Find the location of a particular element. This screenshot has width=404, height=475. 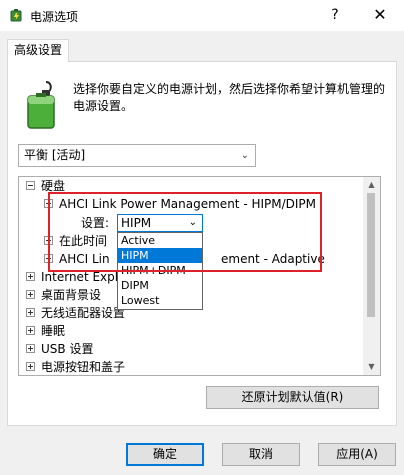

scroll-down-icon: ▼ is located at coordinates (371, 367).